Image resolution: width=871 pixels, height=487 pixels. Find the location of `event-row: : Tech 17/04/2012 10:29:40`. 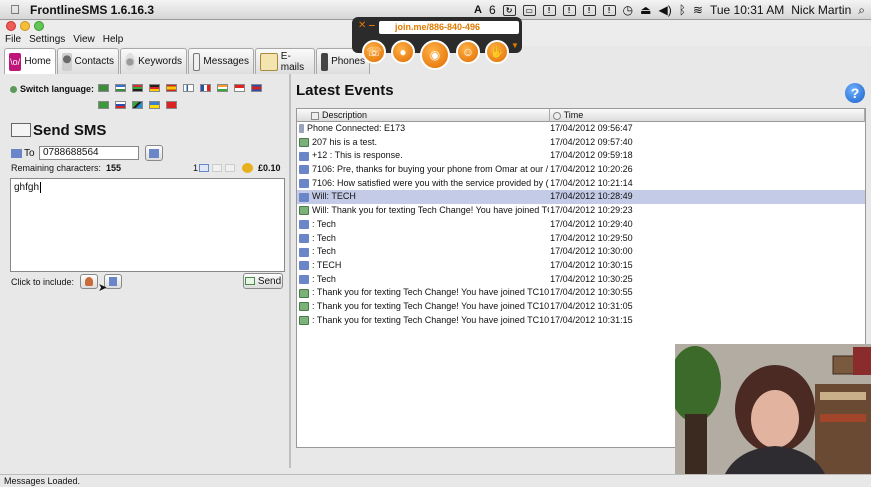

event-row: : Tech 17/04/2012 10:29:40 is located at coordinates (581, 225).